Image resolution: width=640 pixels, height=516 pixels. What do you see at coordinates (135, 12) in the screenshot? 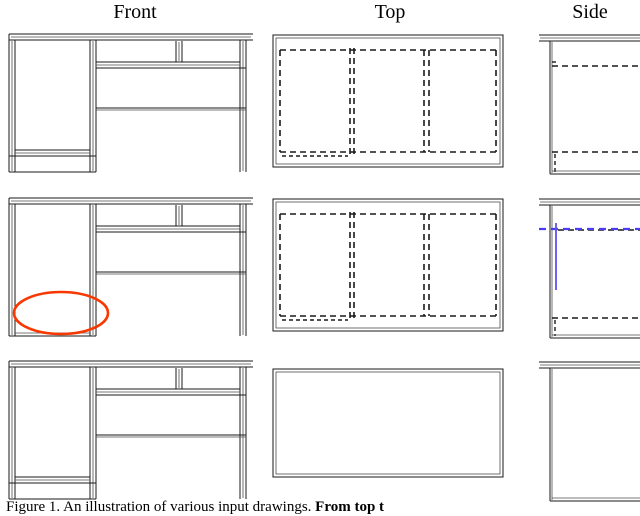
I see `column-header-front: Front` at bounding box center [135, 12].